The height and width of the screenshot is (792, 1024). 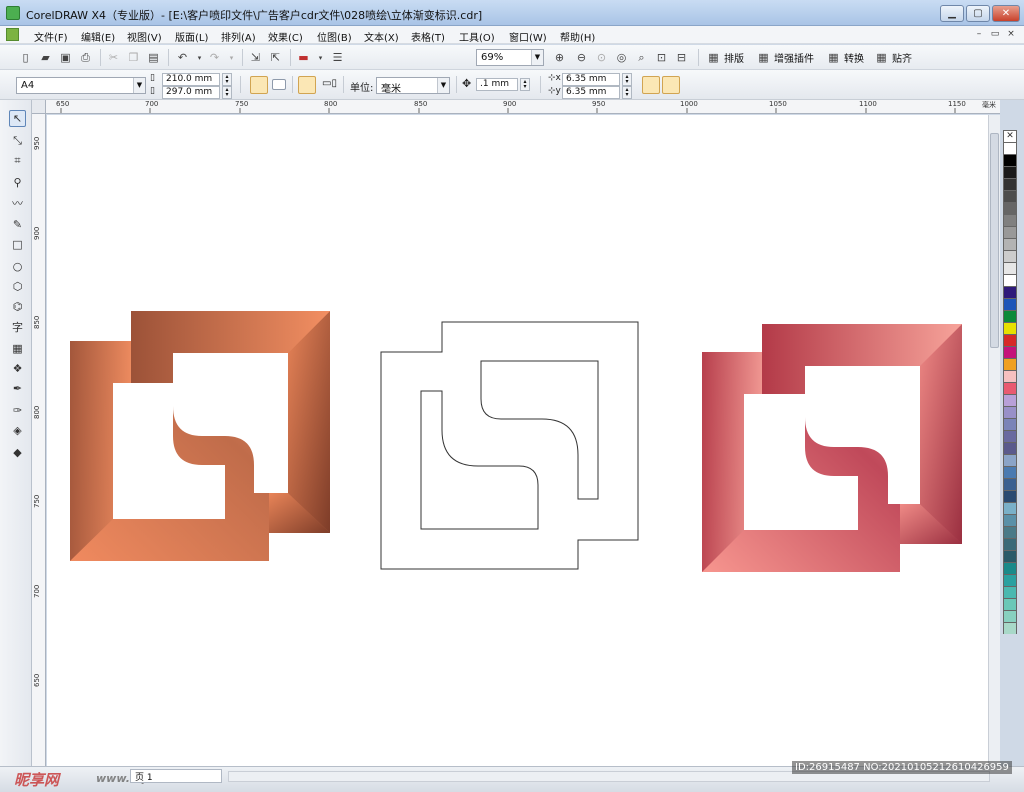 What do you see at coordinates (651, 85) in the screenshot?
I see `treat-as-filled-toggle` at bounding box center [651, 85].